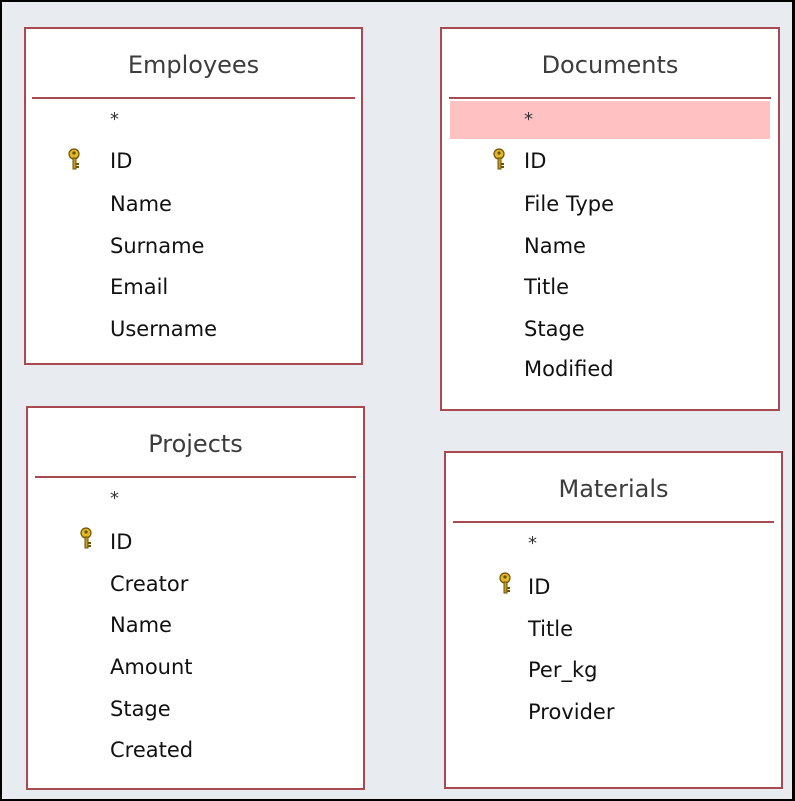  What do you see at coordinates (562, 670) in the screenshot?
I see `field-per-kg: Per_kg` at bounding box center [562, 670].